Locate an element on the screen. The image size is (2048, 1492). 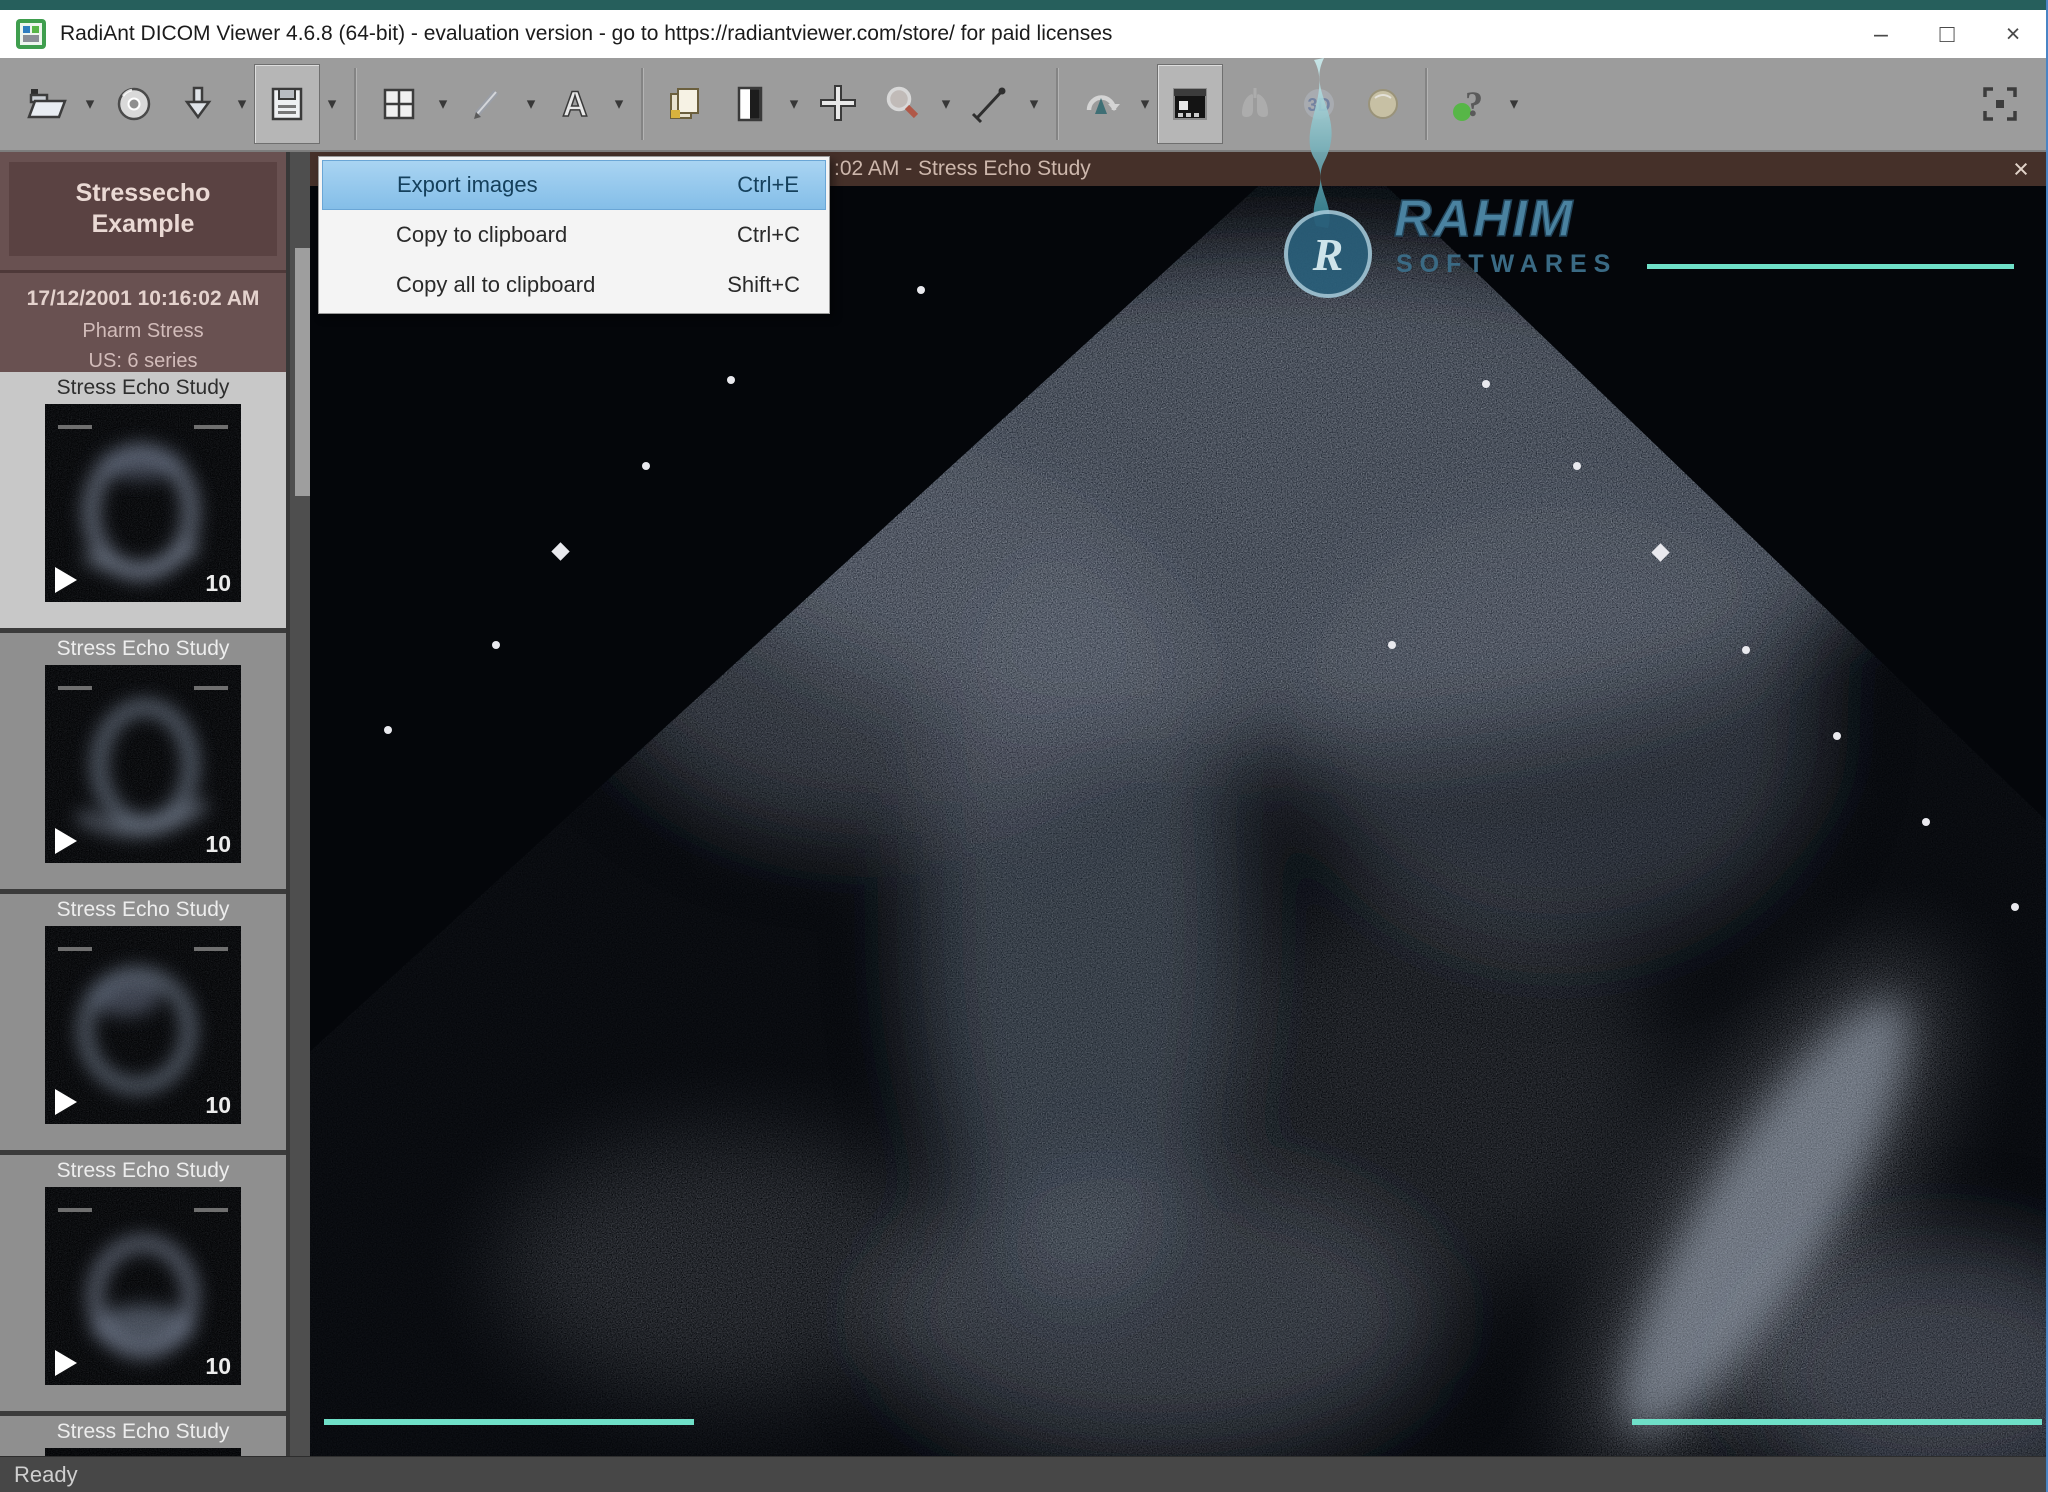
patient-name: Stressecho Example is located at coordinates (143, 209).